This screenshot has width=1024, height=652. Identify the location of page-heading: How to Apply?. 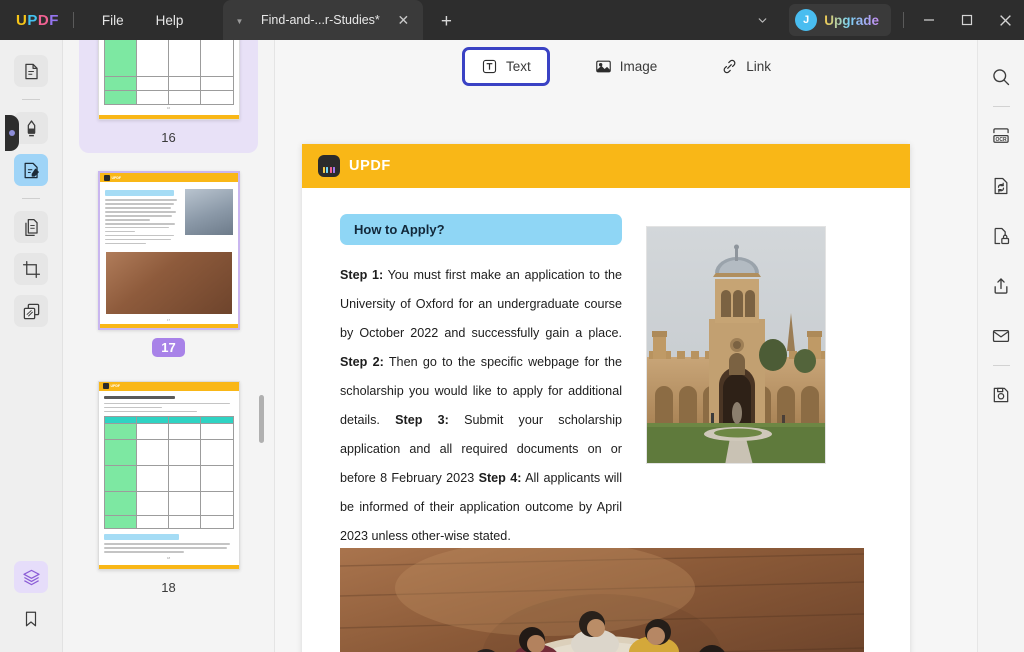
(481, 229).